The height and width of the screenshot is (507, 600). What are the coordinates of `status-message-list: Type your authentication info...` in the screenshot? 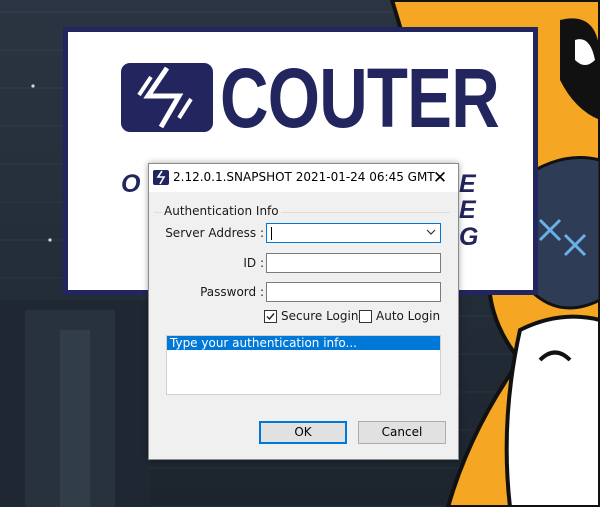 It's located at (303, 365).